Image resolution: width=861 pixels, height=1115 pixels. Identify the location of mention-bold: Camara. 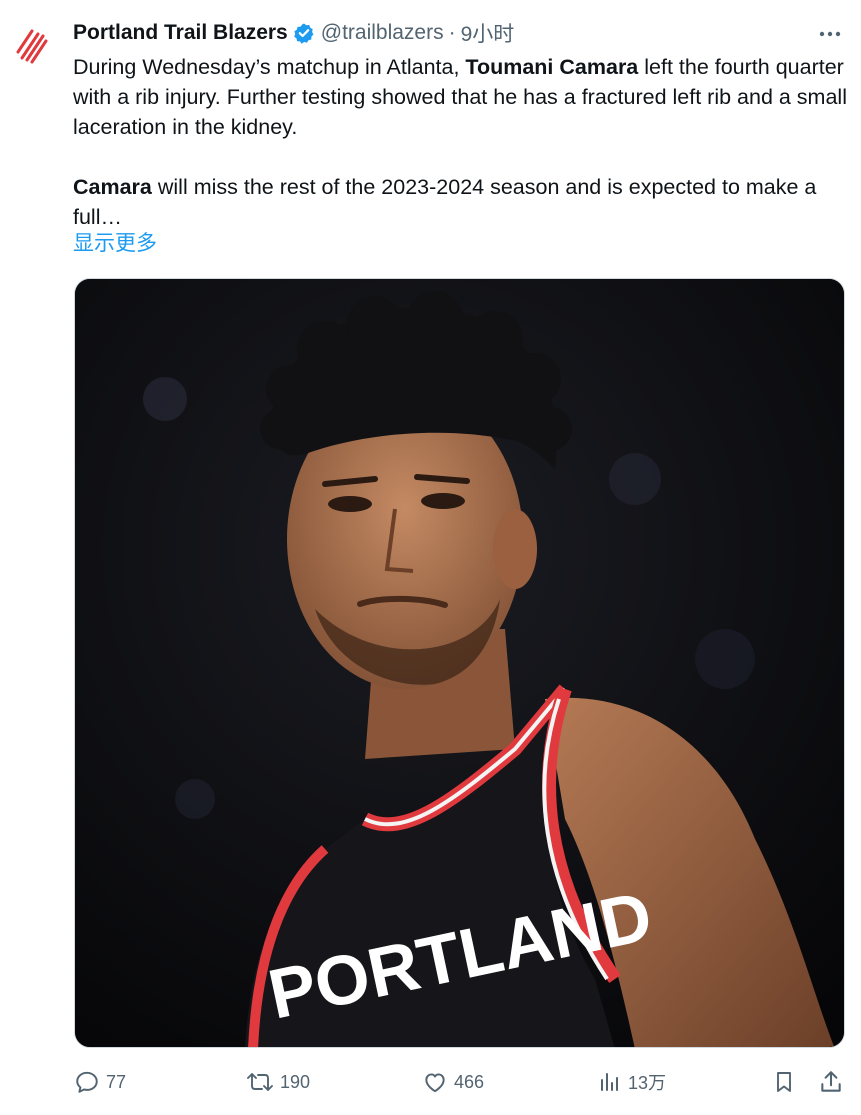
(112, 187).